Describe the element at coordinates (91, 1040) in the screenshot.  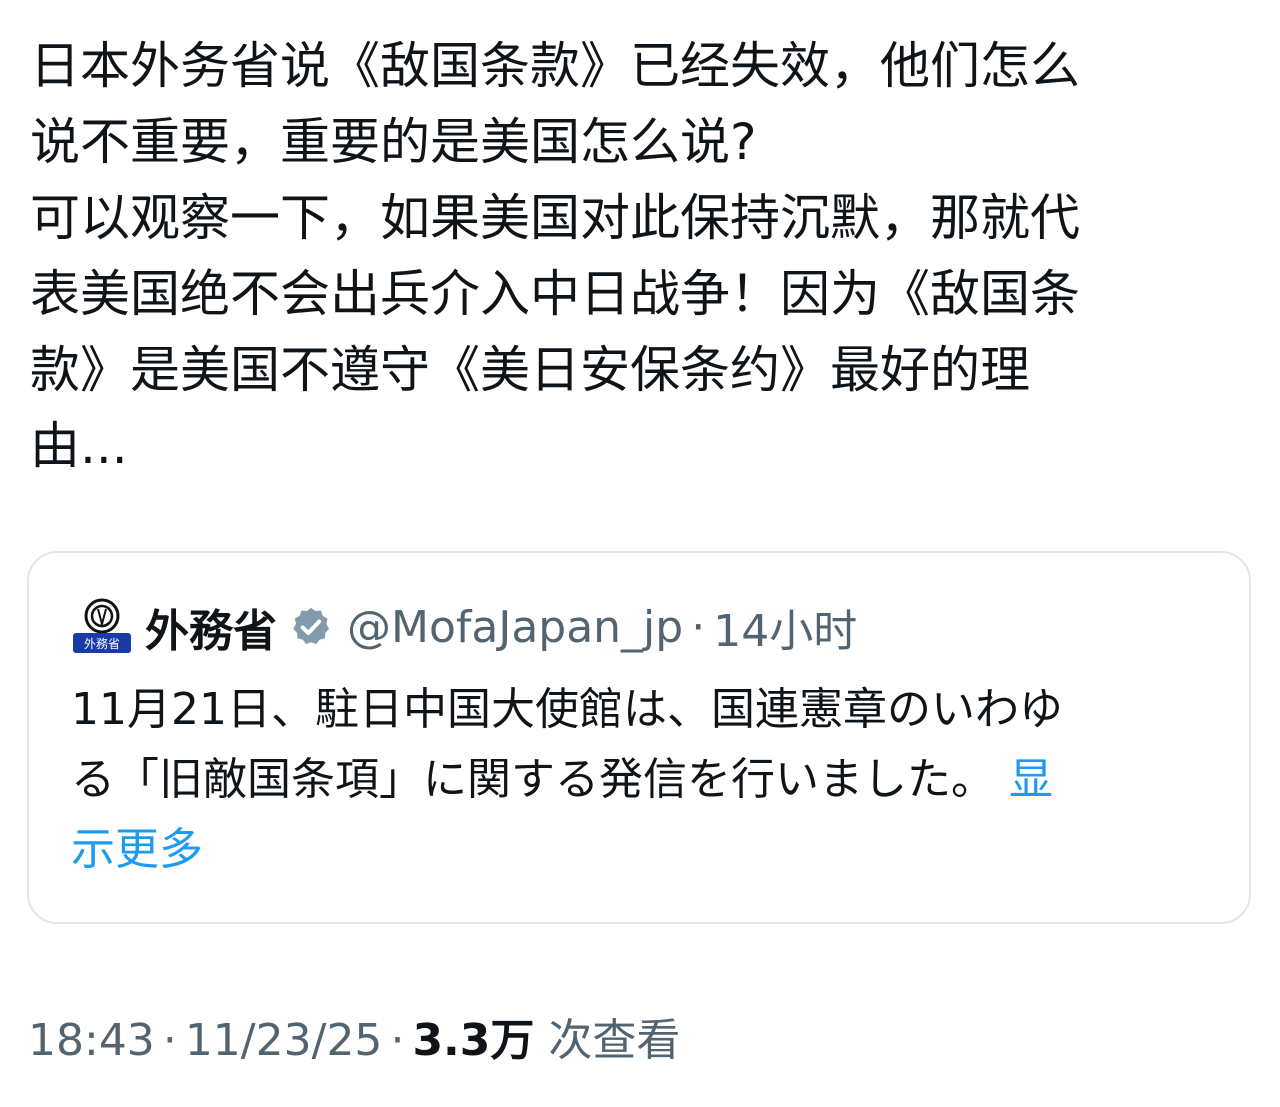
I see `post-timestamp: 18:43` at that location.